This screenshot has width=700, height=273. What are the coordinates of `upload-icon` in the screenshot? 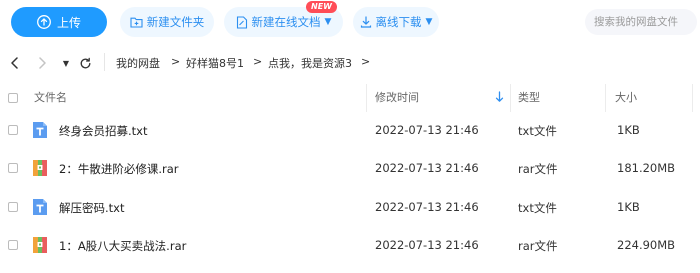 It's located at (44, 22).